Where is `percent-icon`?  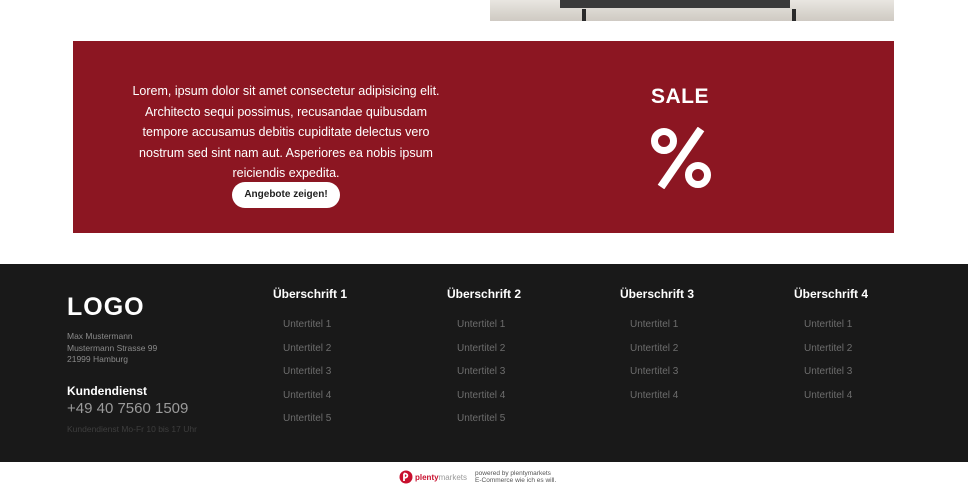
percent-icon is located at coordinates (681, 158).